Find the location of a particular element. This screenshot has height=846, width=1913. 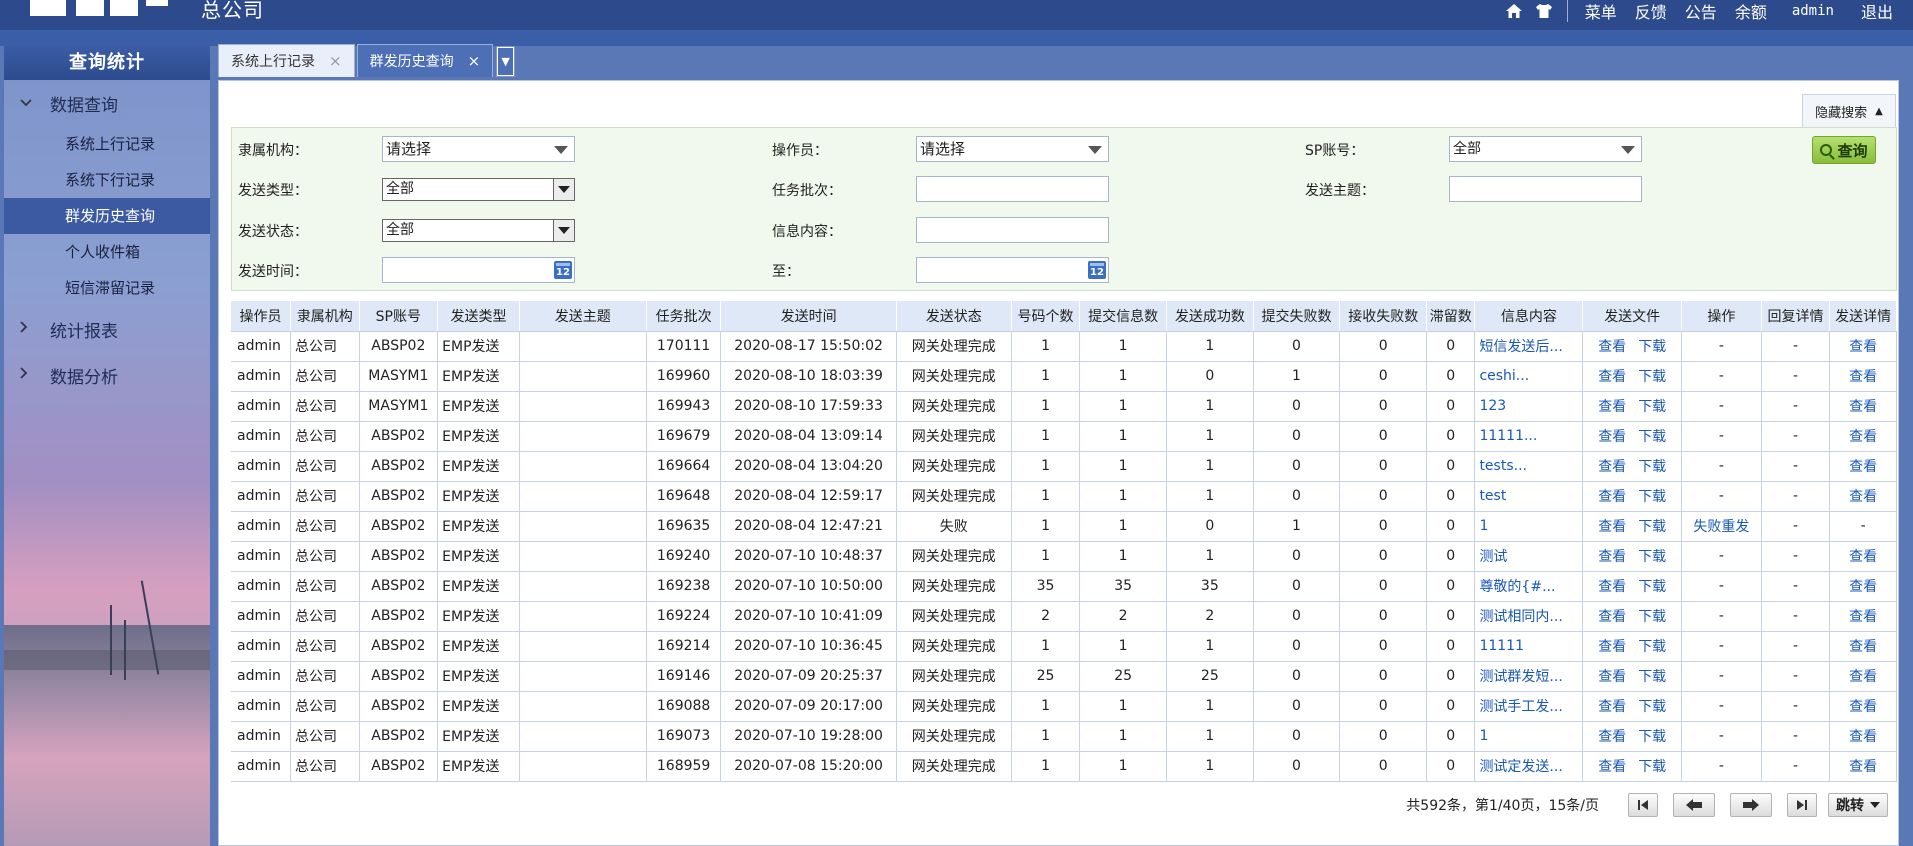

content-input is located at coordinates (1012, 230).